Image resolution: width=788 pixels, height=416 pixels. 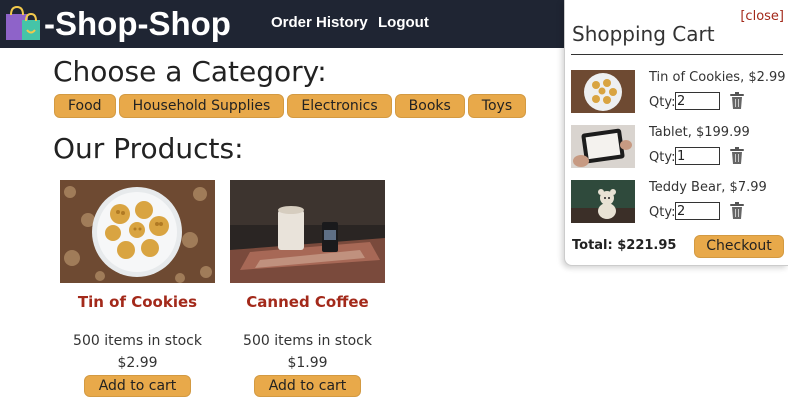 I want to click on product-name: Tin of Cookies, so click(x=137, y=302).